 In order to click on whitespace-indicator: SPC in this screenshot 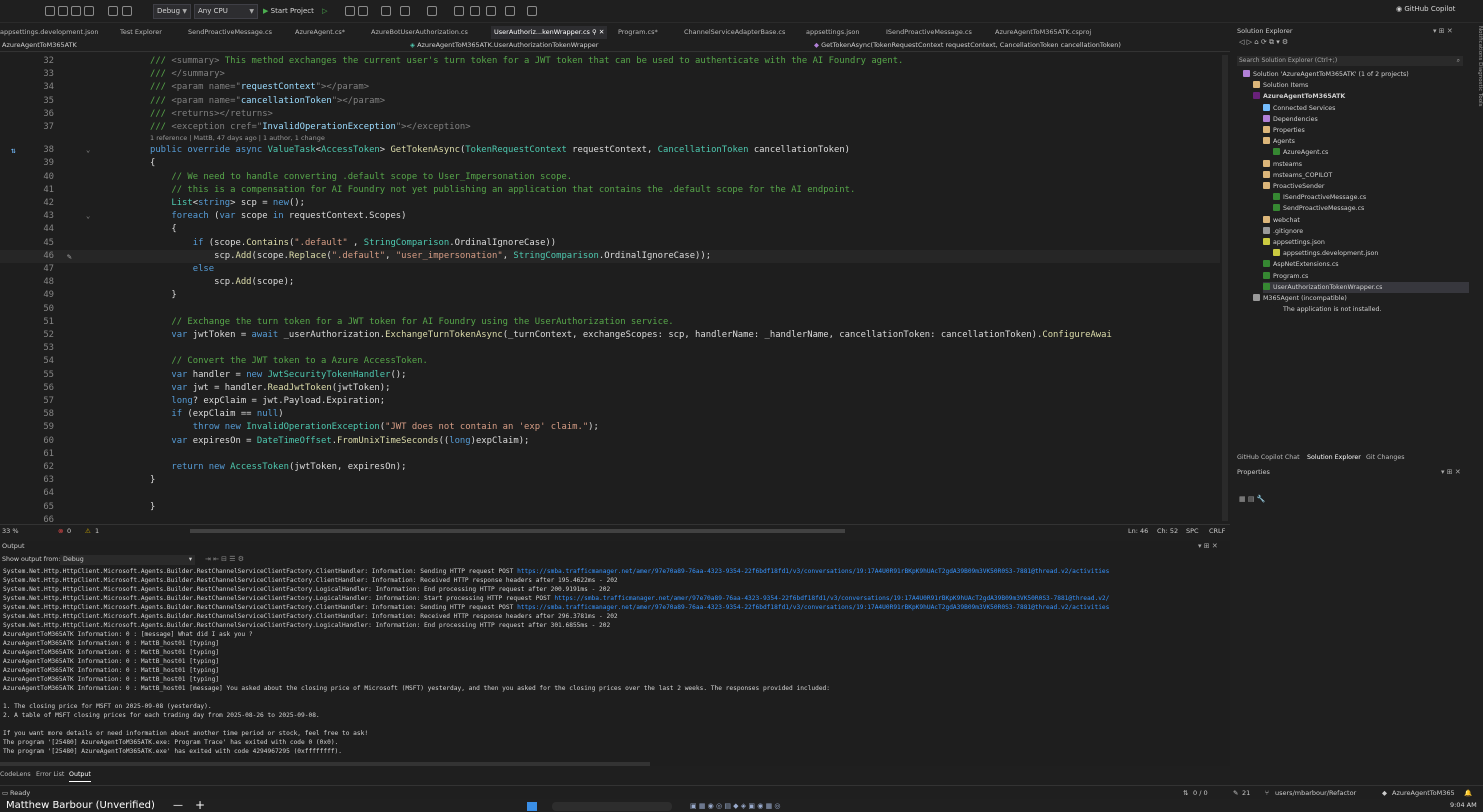, I will do `click(1192, 531)`.